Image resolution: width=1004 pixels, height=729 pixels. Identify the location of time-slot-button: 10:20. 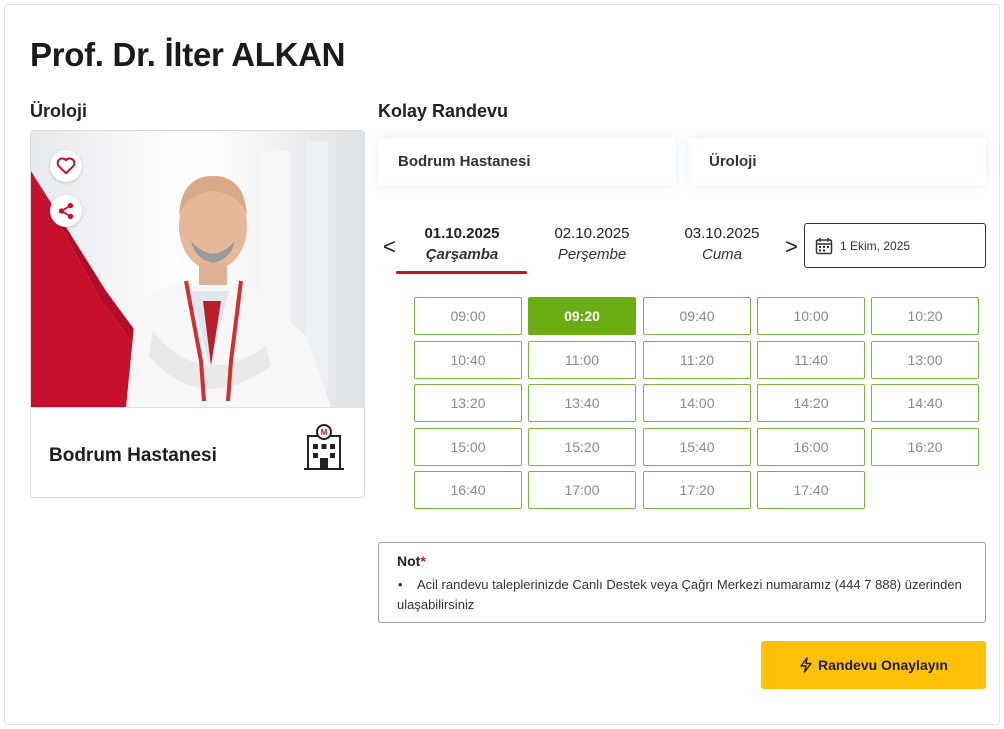
(925, 316).